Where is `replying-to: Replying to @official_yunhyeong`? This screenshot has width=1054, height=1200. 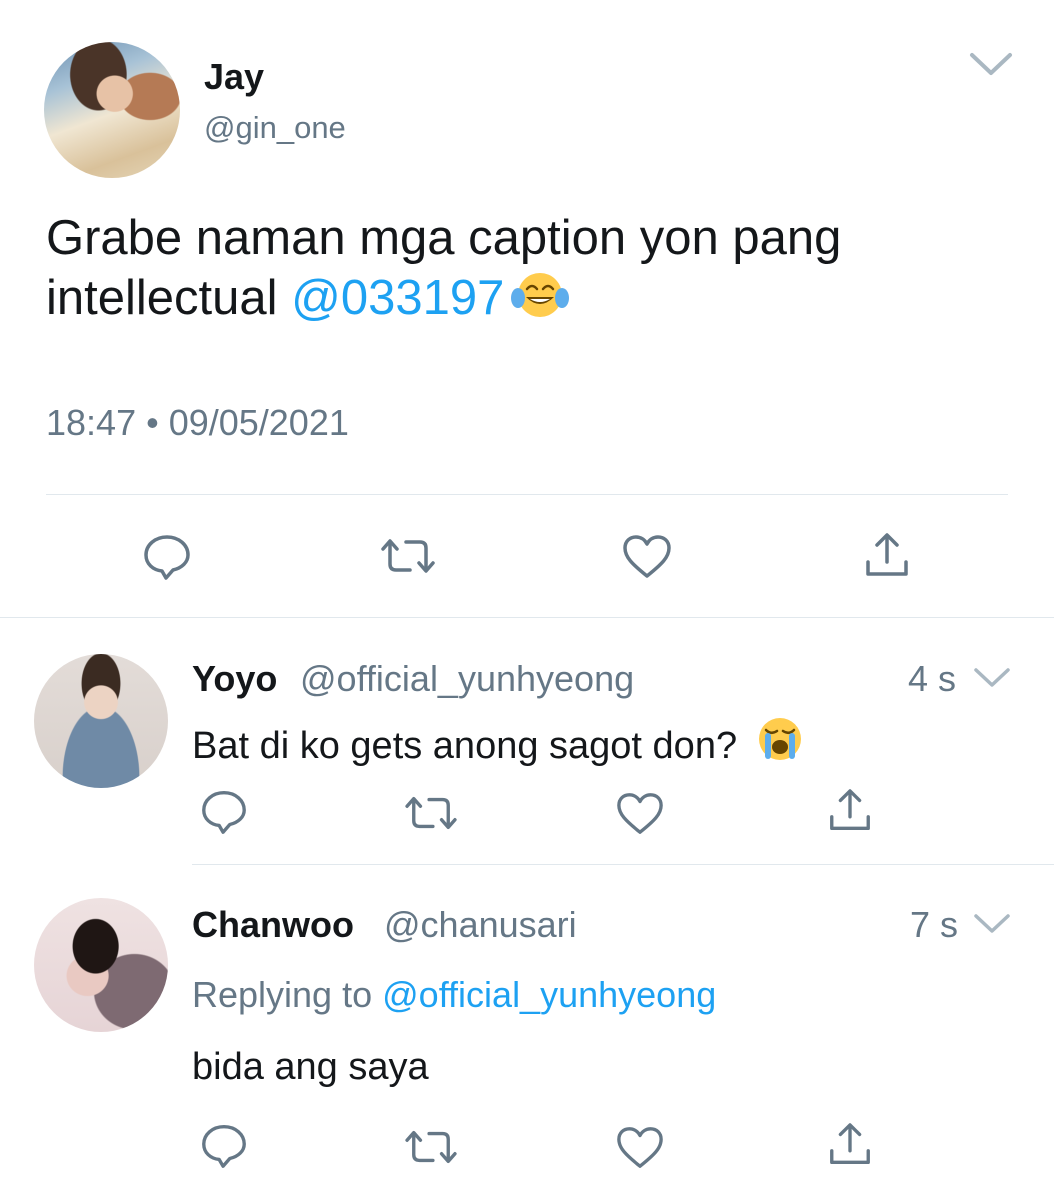
replying-to: Replying to @official_yunhyeong is located at coordinates (454, 995).